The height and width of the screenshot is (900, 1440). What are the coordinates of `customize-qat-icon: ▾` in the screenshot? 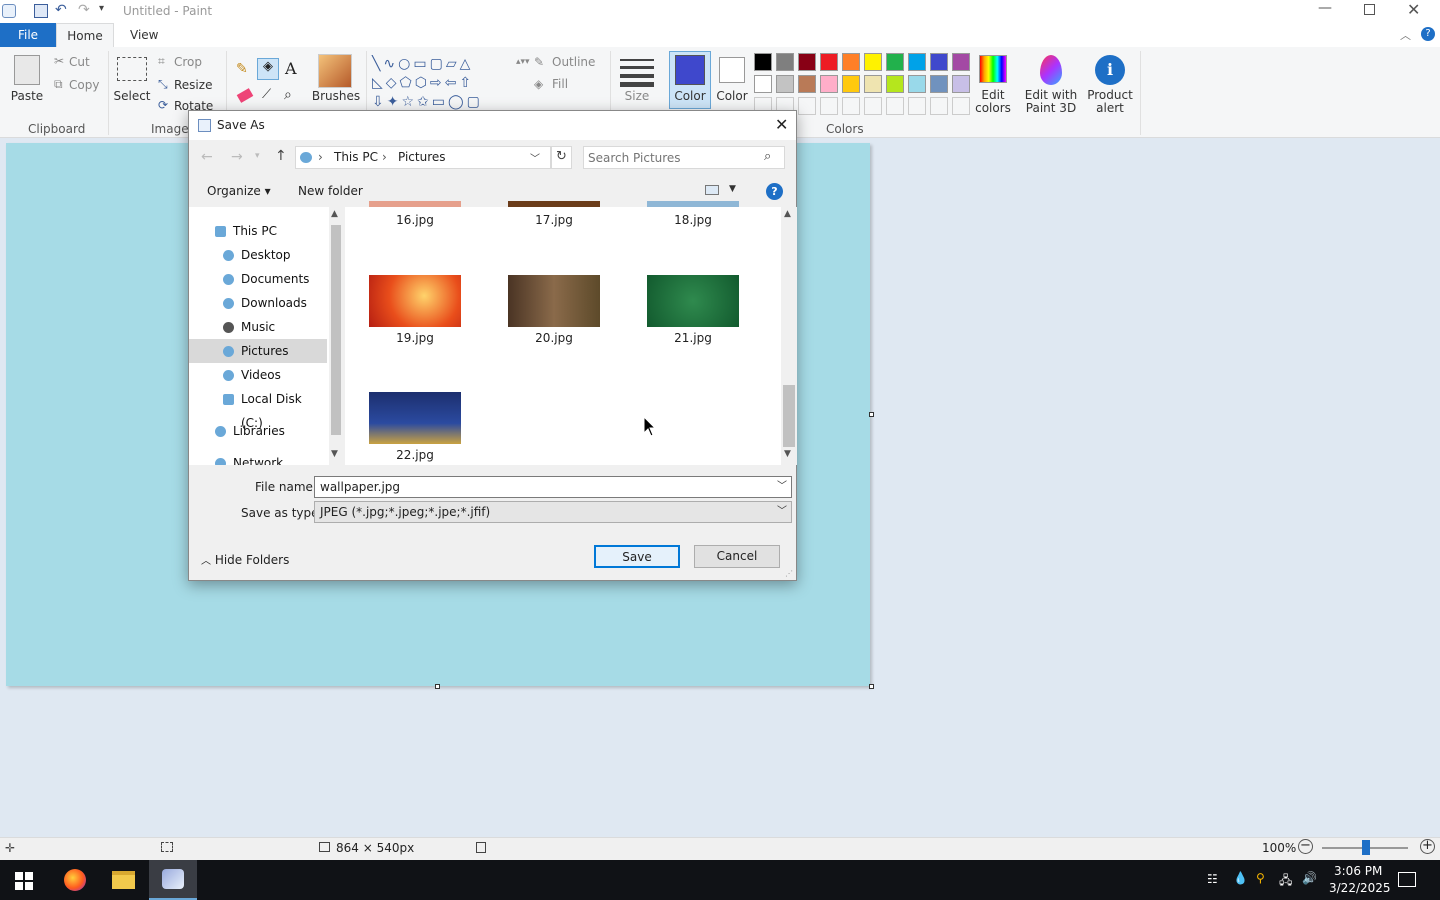 It's located at (101, 8).